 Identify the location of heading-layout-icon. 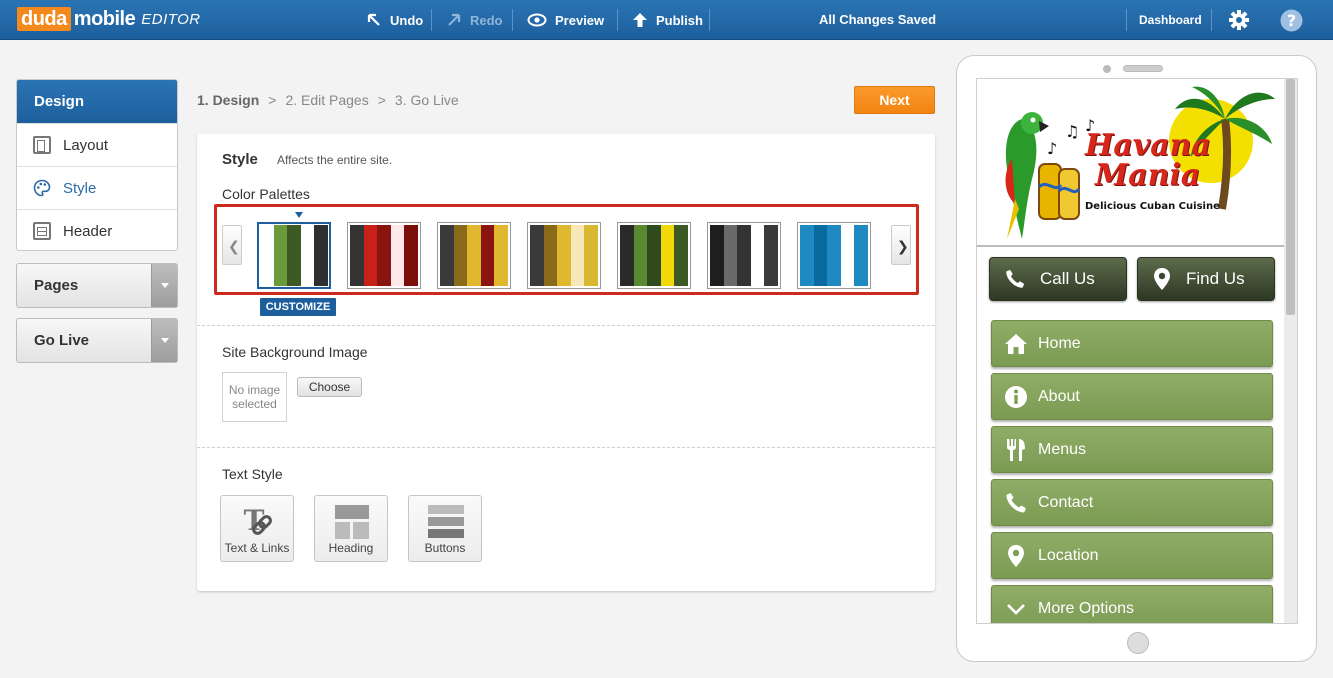
(352, 522).